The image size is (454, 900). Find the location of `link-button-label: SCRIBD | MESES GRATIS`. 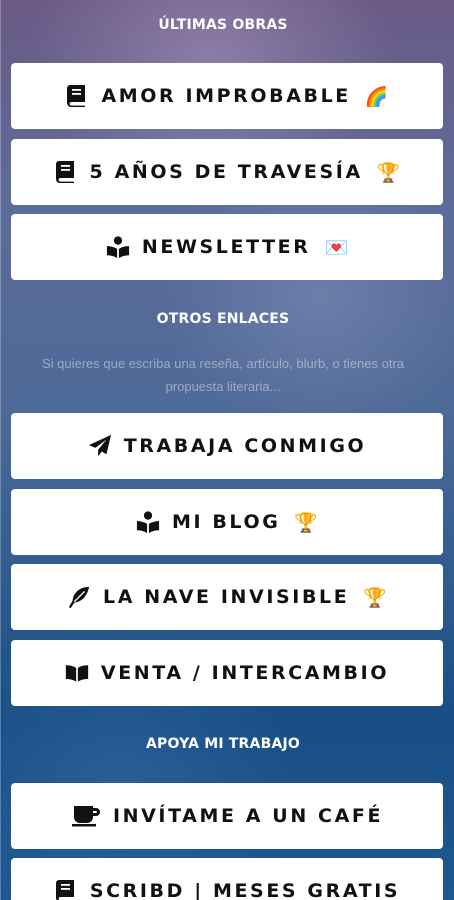

link-button-label: SCRIBD | MESES GRATIS is located at coordinates (245, 890).